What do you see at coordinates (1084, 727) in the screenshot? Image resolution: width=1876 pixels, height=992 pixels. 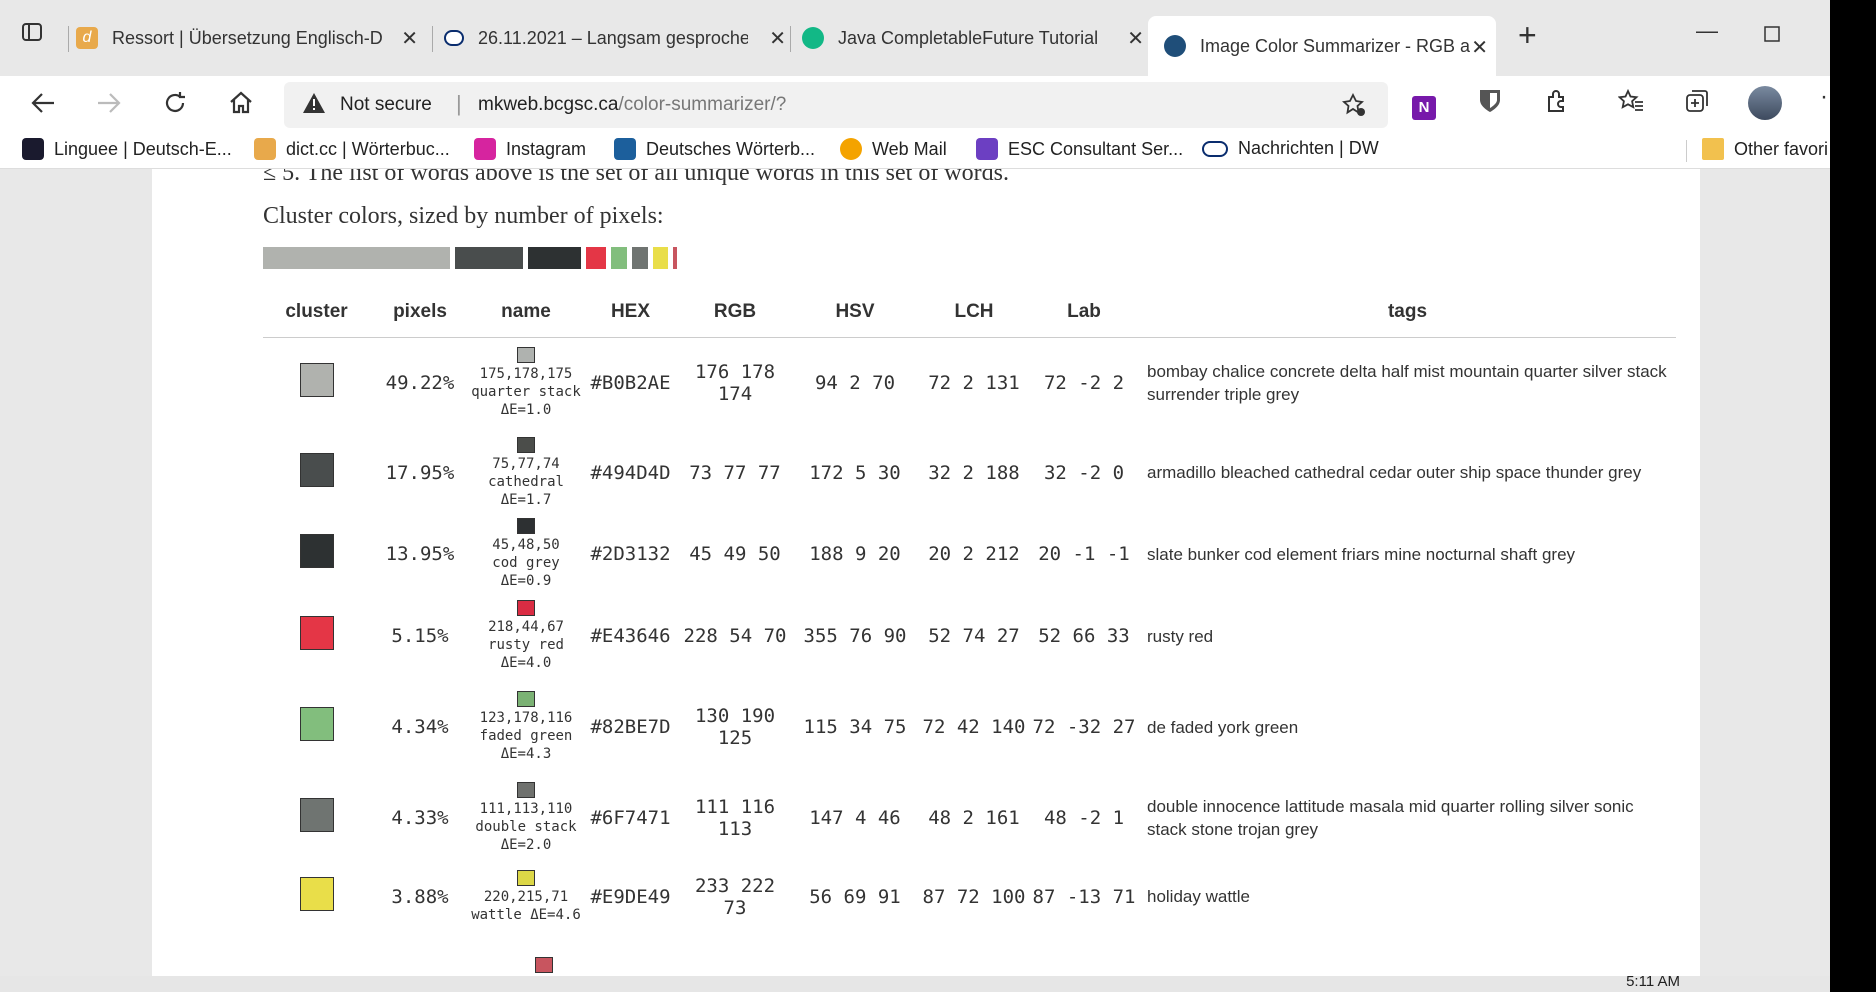 I see `lab-cell: 72 -32 27` at bounding box center [1084, 727].